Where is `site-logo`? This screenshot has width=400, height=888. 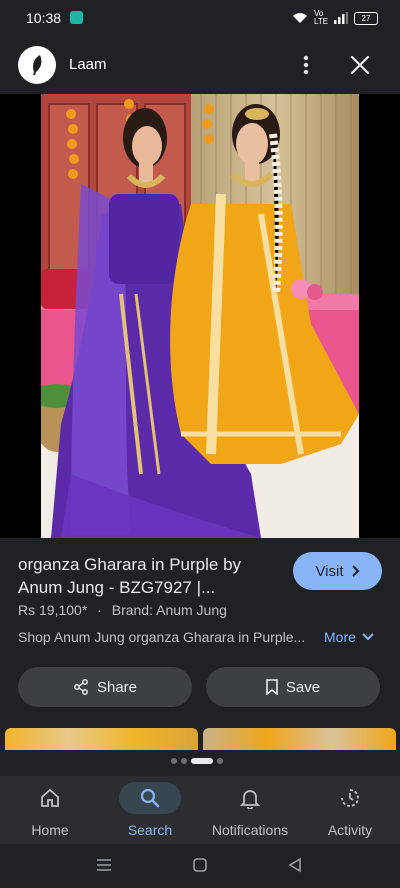
site-logo is located at coordinates (37, 65).